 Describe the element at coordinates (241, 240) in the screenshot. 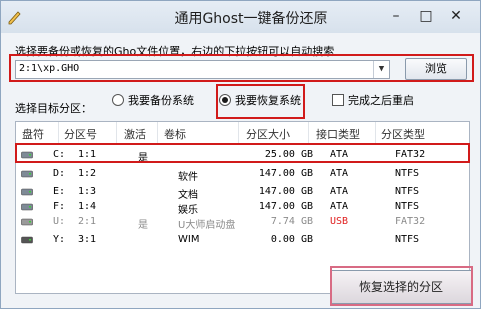

I see `table-row: Y: 3:1 WIM 0.00 GB NTFS` at that location.